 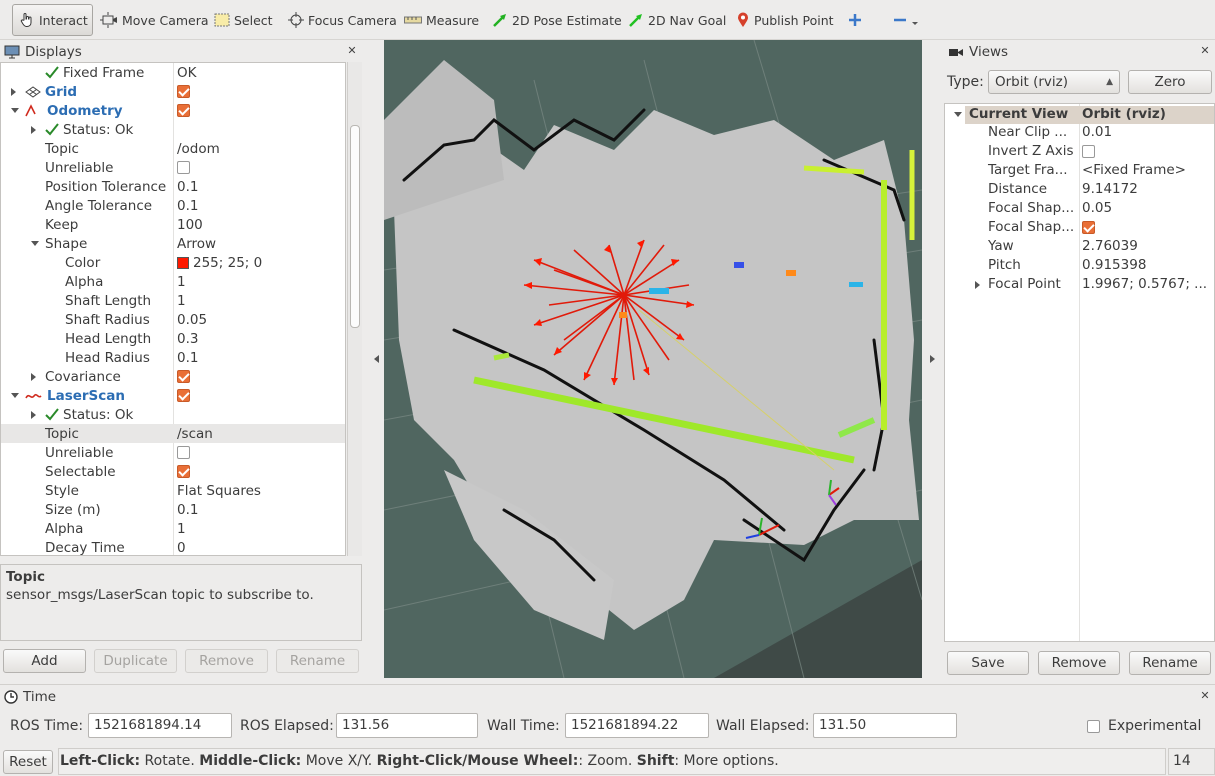 I want to click on color-swatch, so click(x=183, y=262).